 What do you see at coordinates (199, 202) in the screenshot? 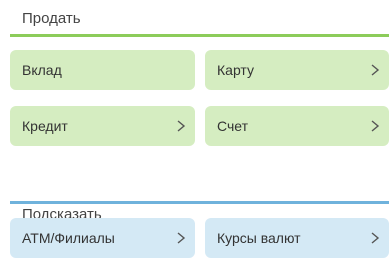
I see `suggest-divider` at bounding box center [199, 202].